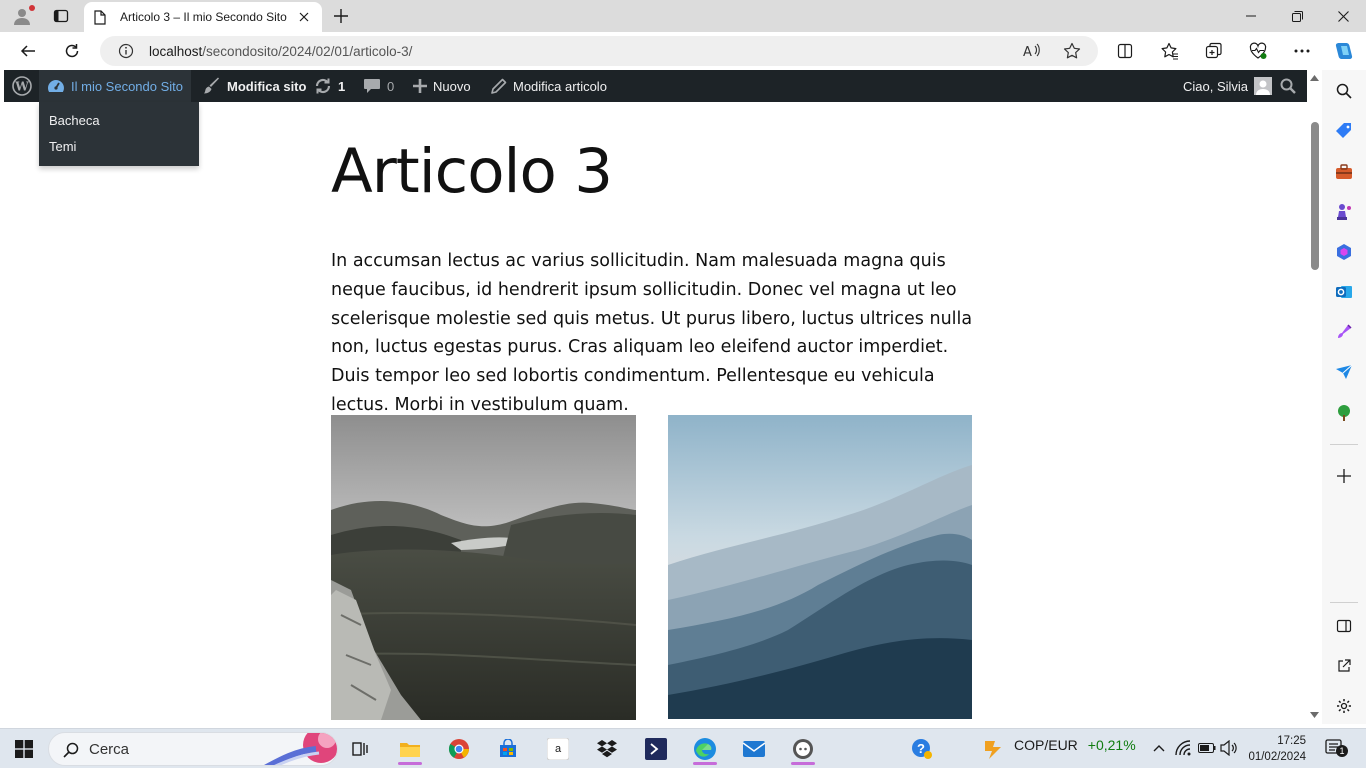  I want to click on outlook-icon, so click(1344, 292).